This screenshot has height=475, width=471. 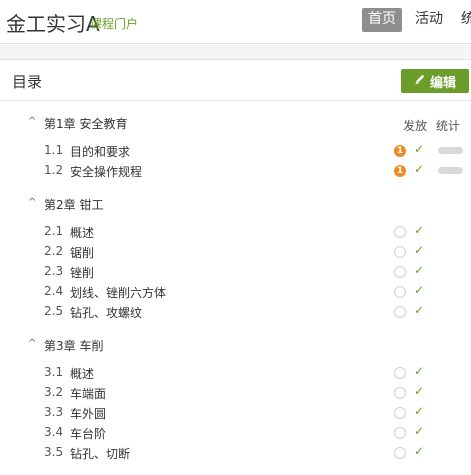 I want to click on lesson-title: 锯削, so click(x=82, y=252).